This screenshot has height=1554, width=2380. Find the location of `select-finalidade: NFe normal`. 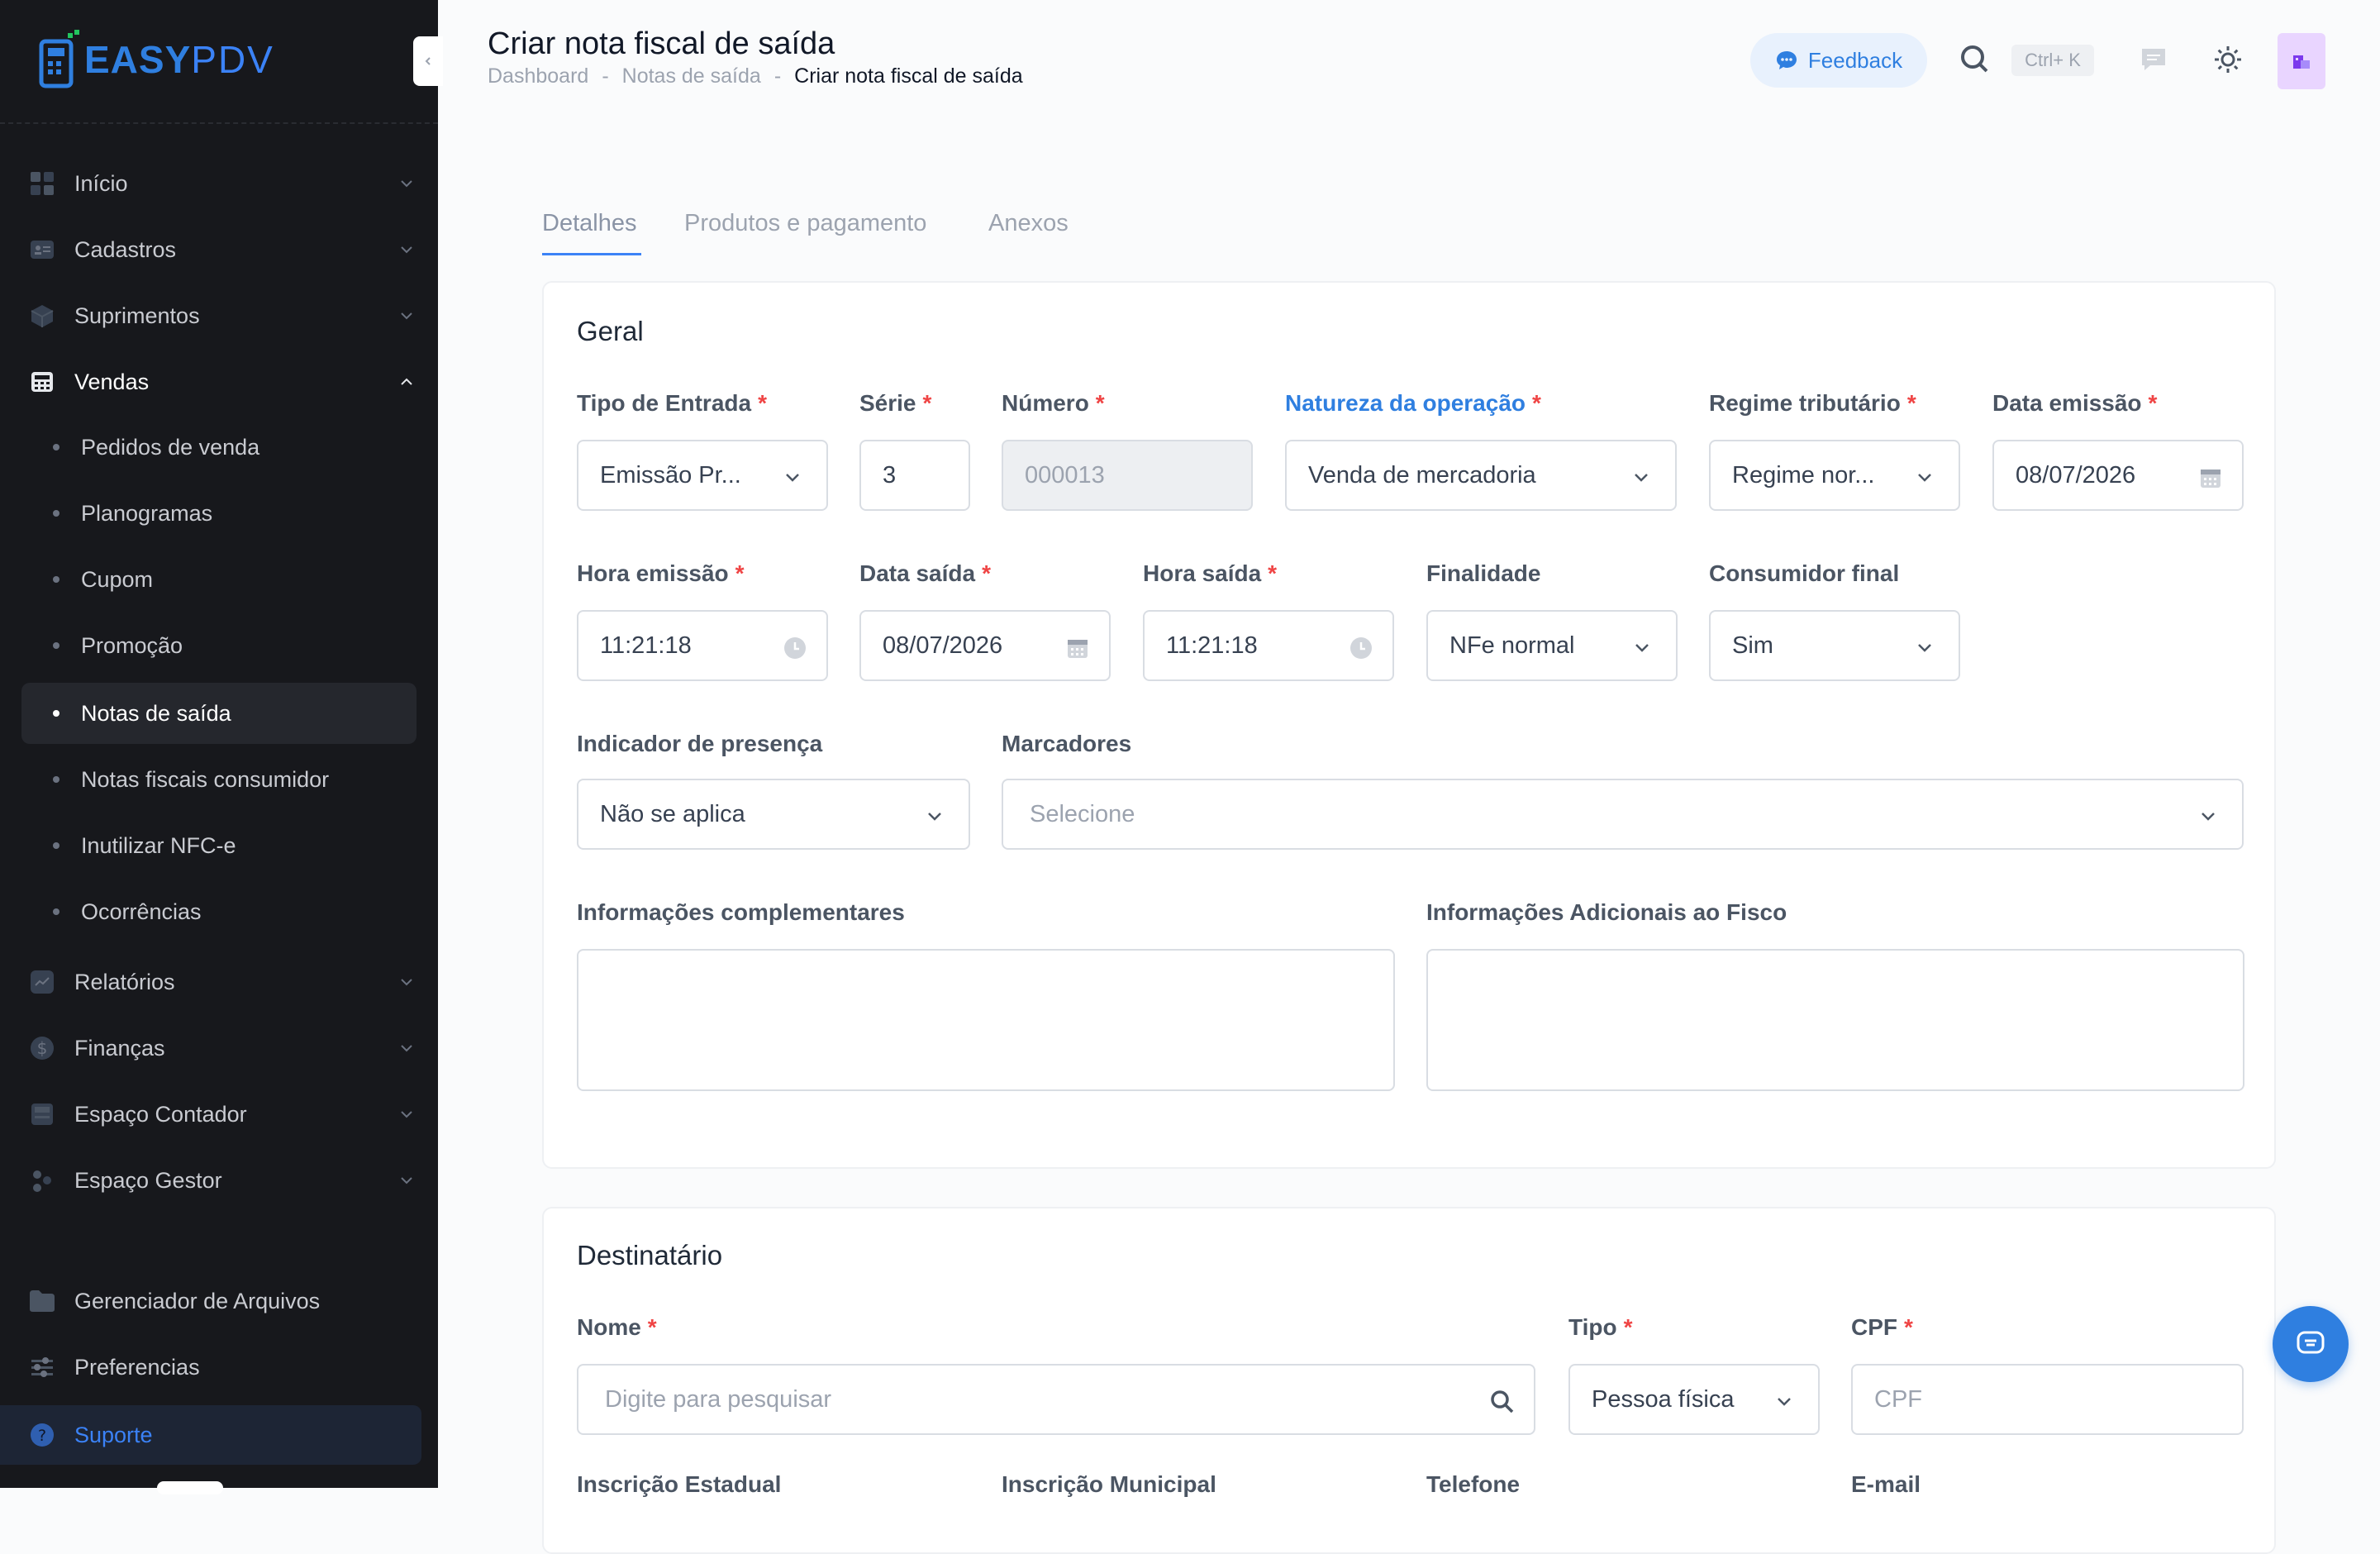

select-finalidade: NFe normal is located at coordinates (1552, 645).